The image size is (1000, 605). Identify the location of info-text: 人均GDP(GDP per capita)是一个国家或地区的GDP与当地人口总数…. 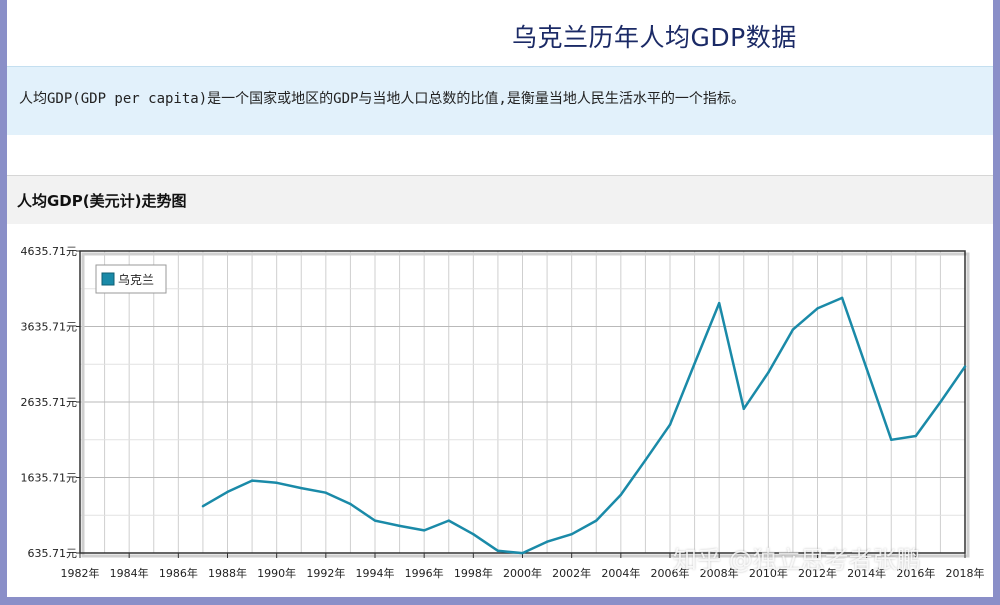
(382, 99).